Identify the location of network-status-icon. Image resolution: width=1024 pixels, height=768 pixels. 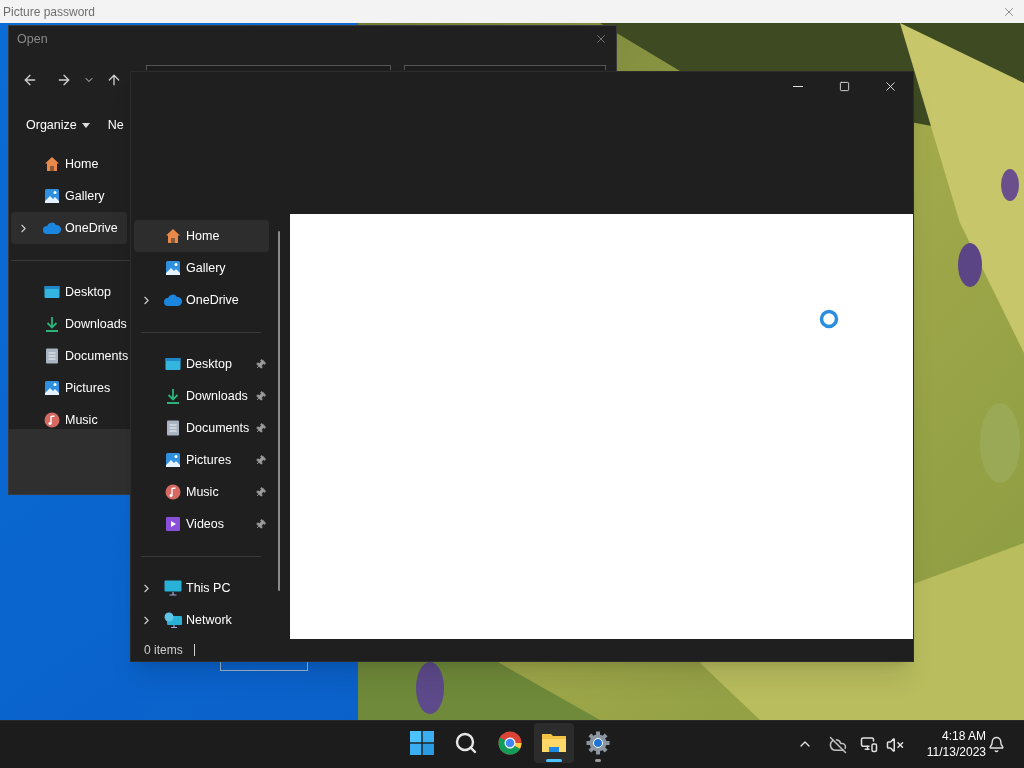
(869, 744).